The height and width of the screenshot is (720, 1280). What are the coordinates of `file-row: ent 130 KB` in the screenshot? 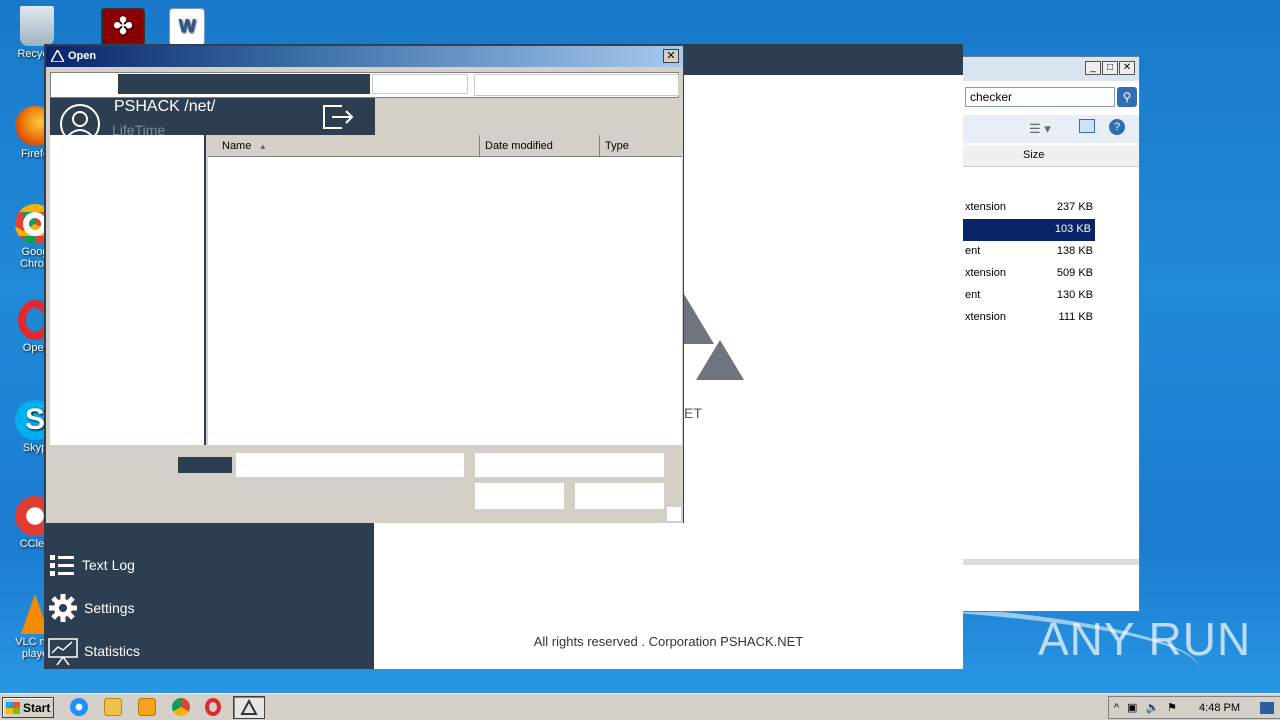 It's located at (1040, 296).